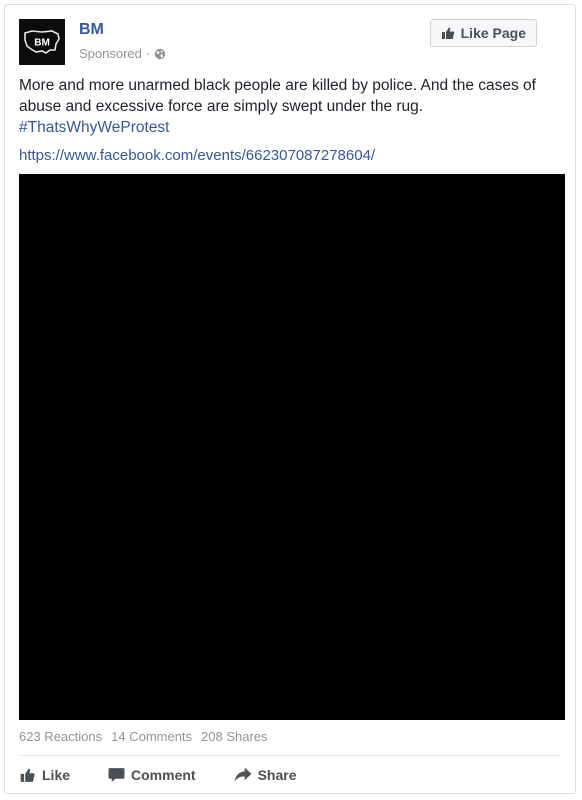 This screenshot has height=800, width=582. I want to click on post-actions: Like Comment Share, so click(158, 775).